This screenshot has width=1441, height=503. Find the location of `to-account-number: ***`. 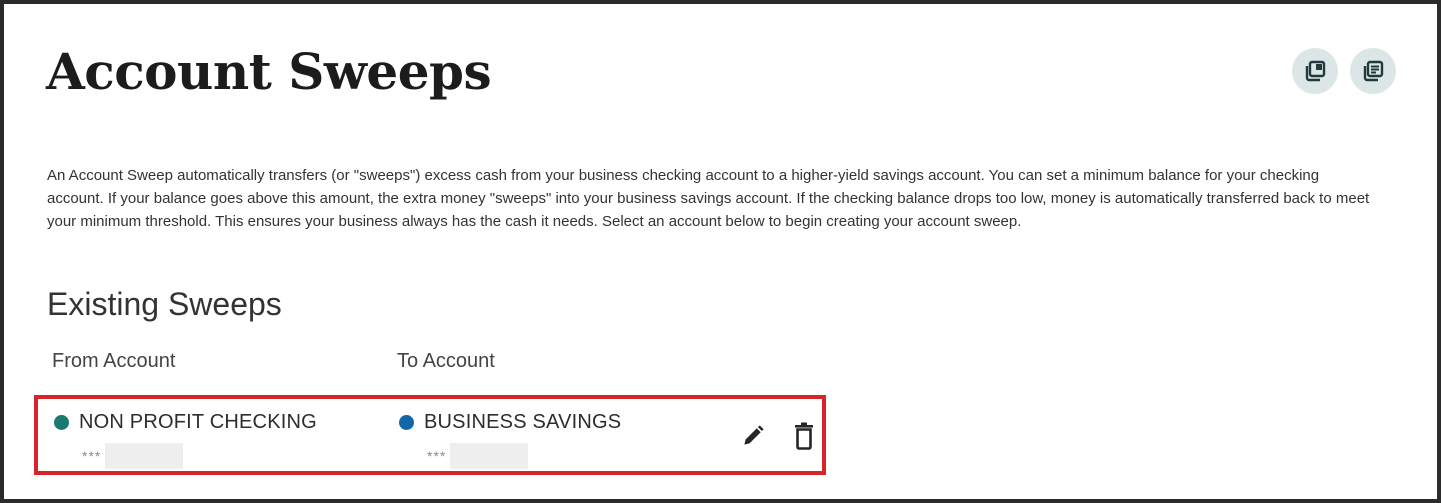

to-account-number: *** is located at coordinates (437, 456).